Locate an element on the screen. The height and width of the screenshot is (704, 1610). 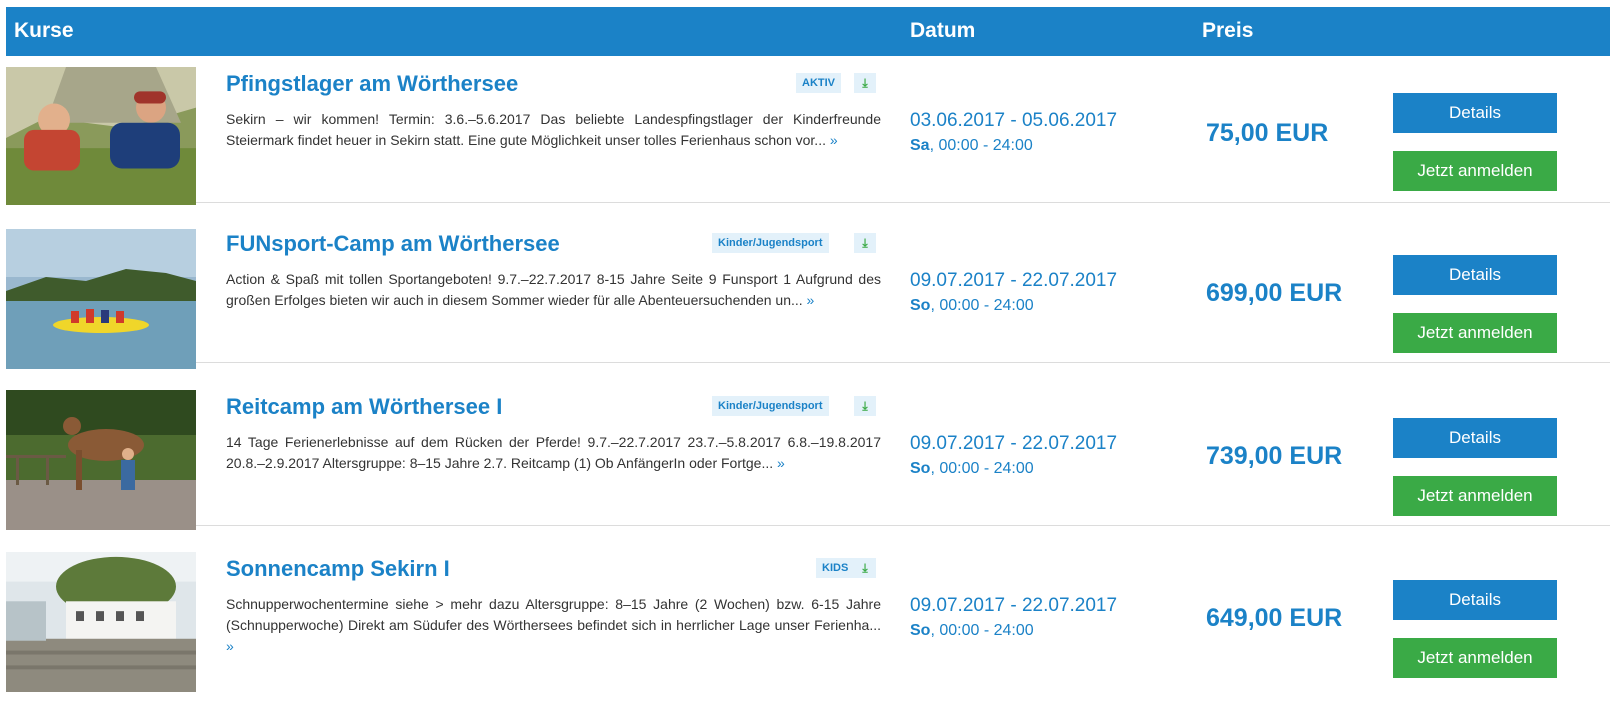
course-time: Sa, 00:00 - 24:00 is located at coordinates (971, 146).